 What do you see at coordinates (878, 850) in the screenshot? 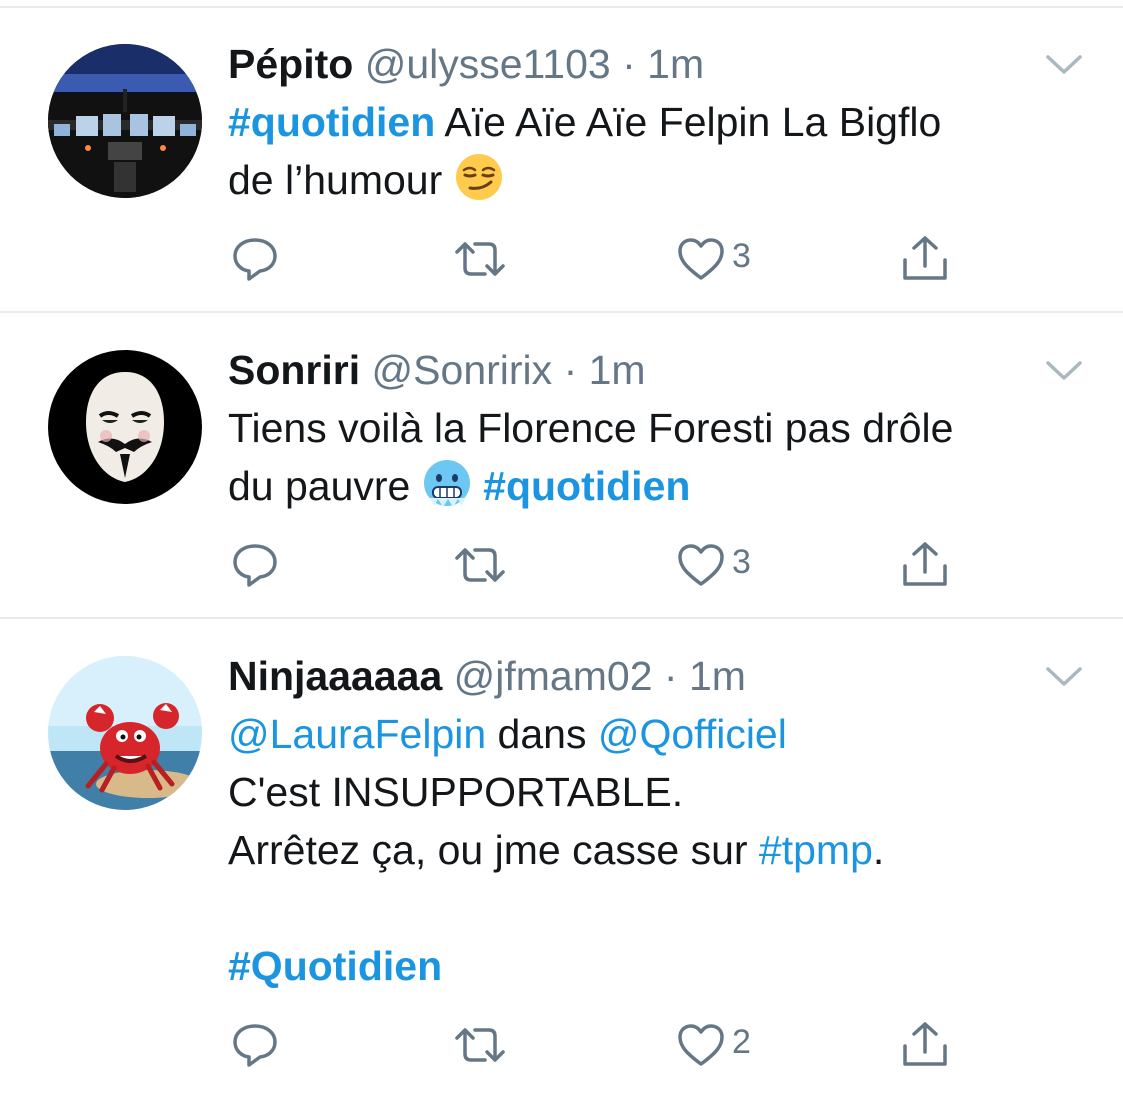
I see `tweet-text-span: .` at bounding box center [878, 850].